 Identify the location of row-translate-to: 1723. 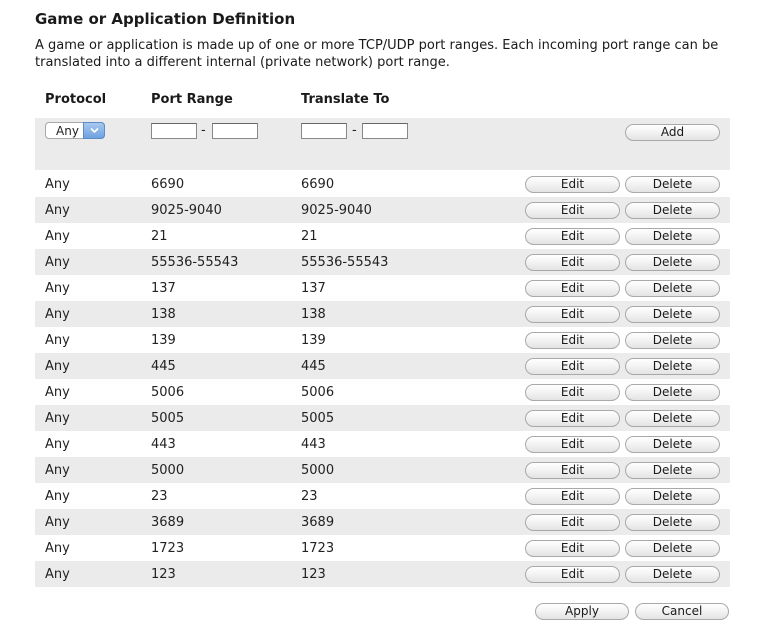
(318, 548).